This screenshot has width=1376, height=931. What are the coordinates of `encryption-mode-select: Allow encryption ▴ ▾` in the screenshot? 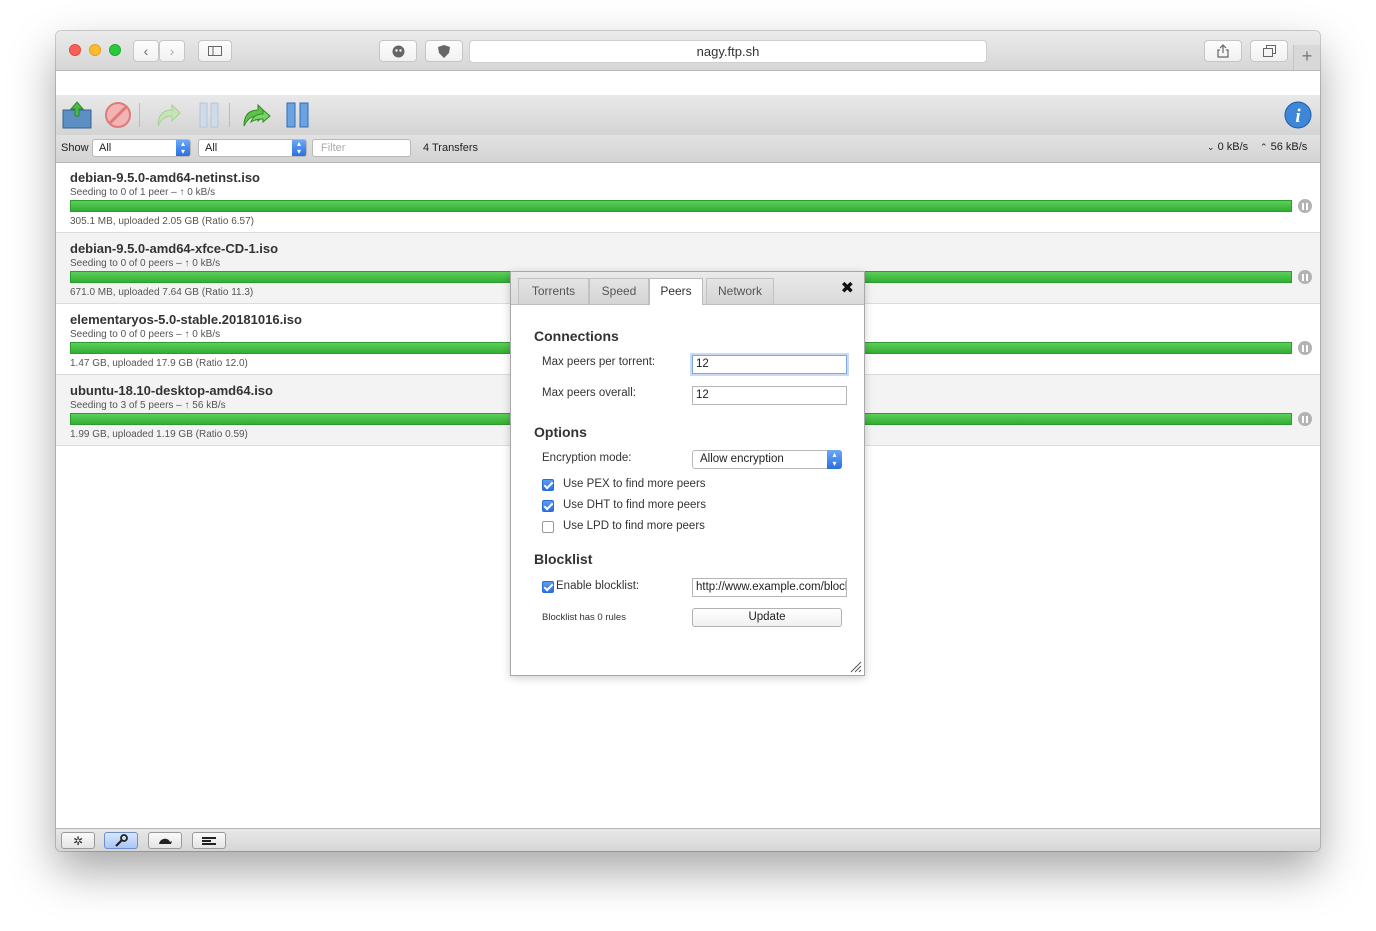 It's located at (767, 459).